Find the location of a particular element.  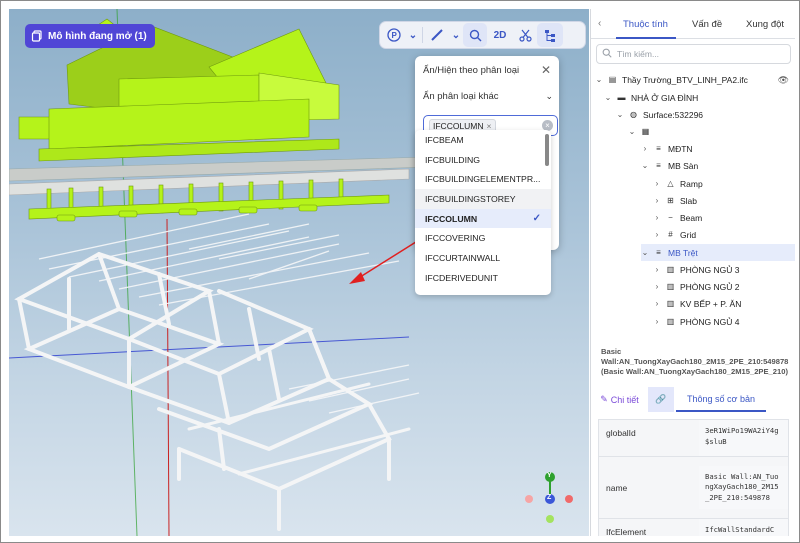

tree-label: PHÒNG NGỦ 2 is located at coordinates (710, 286).